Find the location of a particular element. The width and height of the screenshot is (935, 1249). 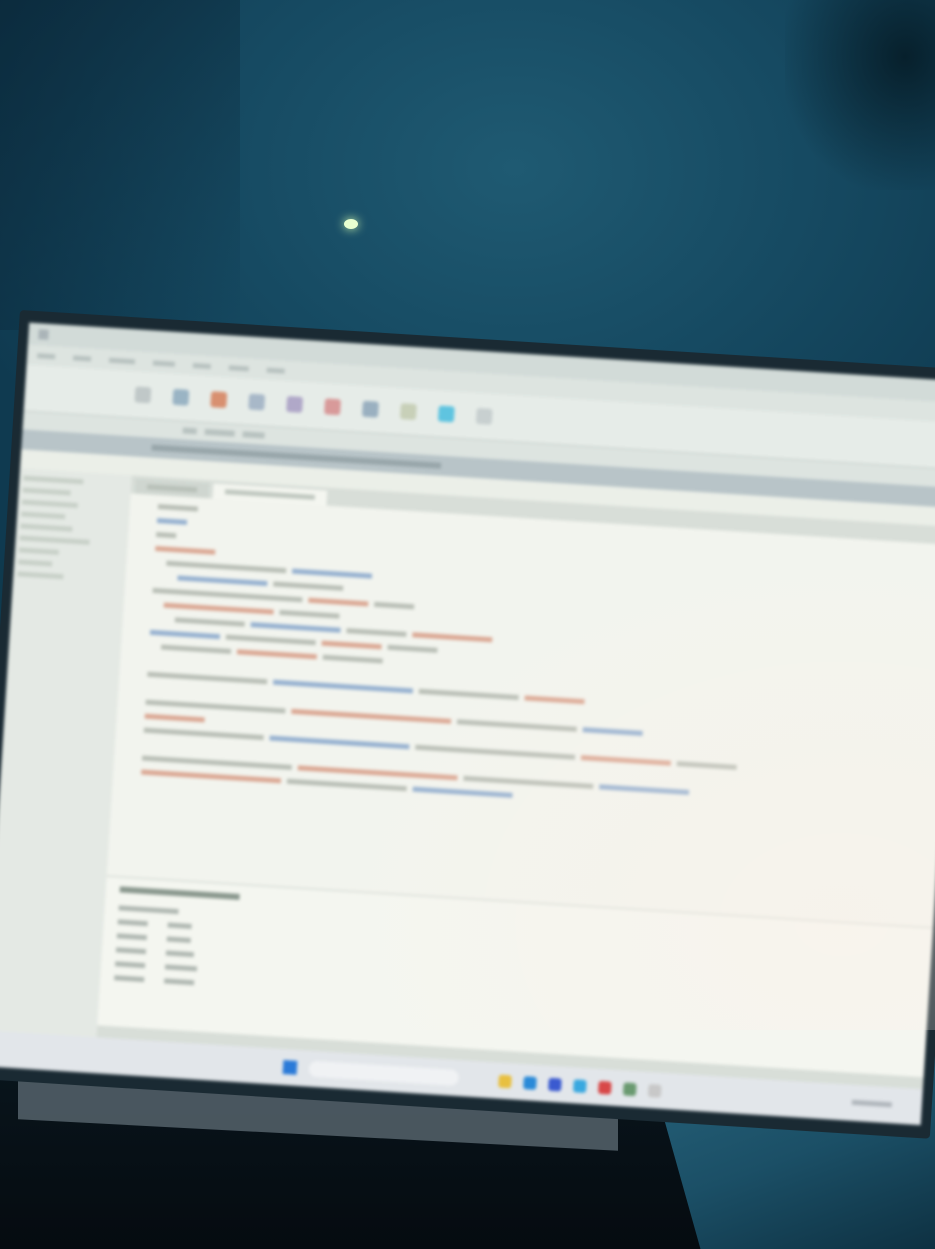

mail-icon is located at coordinates (580, 1085).